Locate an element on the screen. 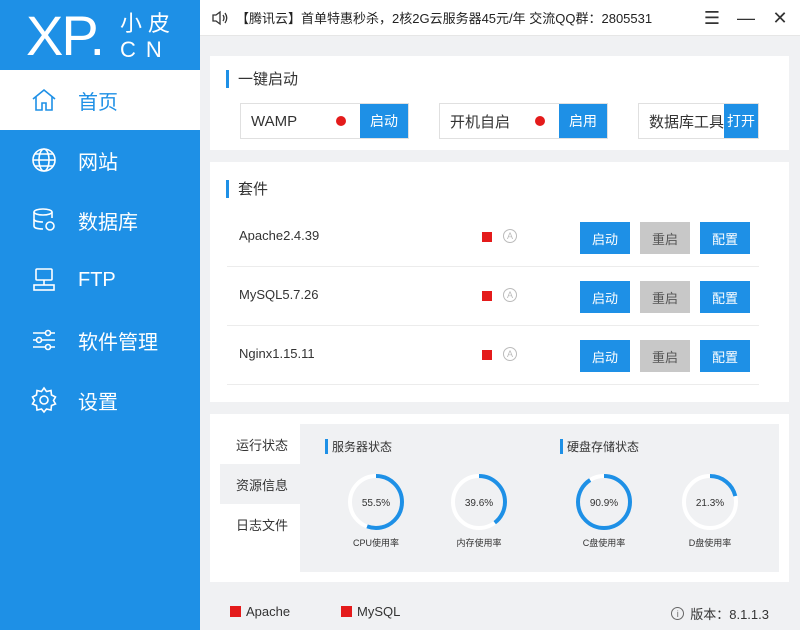 The height and width of the screenshot is (630, 800). autostart-enable-button: 启用 is located at coordinates (583, 121).